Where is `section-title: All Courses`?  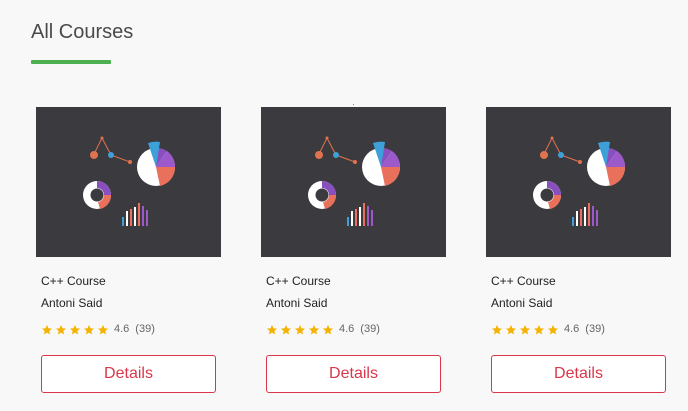
section-title: All Courses is located at coordinates (82, 32).